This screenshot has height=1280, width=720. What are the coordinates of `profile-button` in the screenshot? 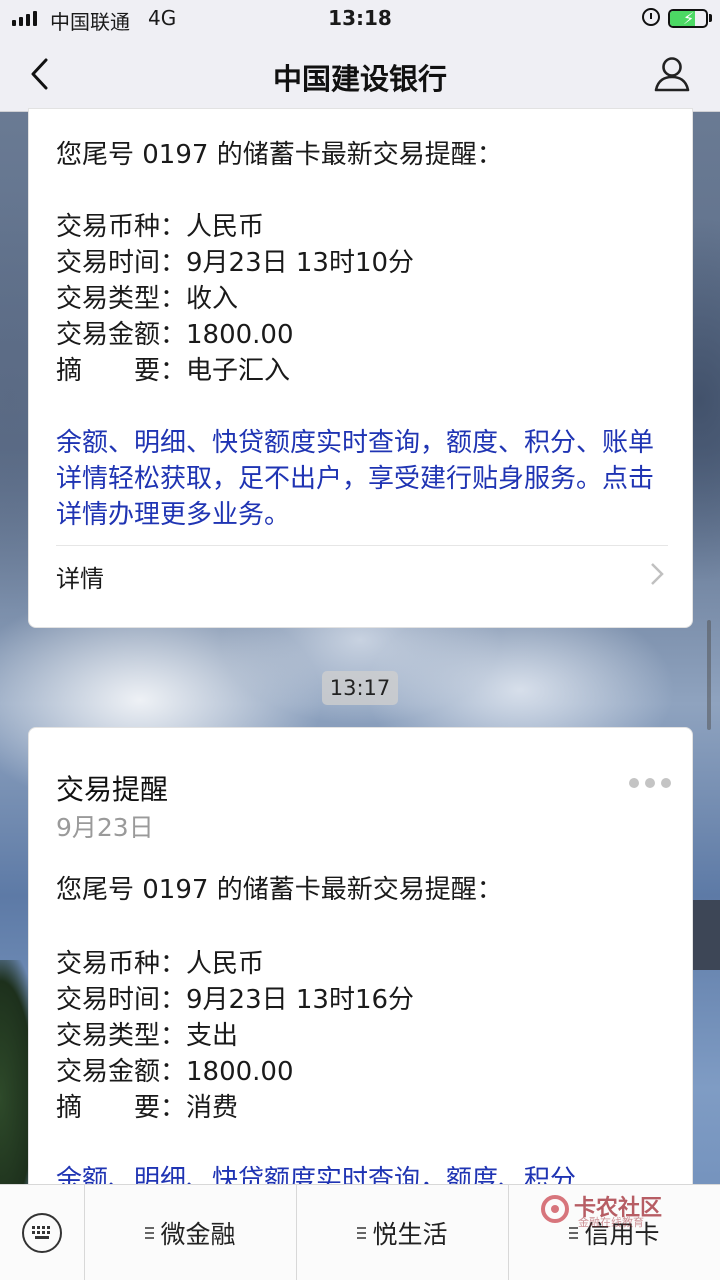 It's located at (672, 74).